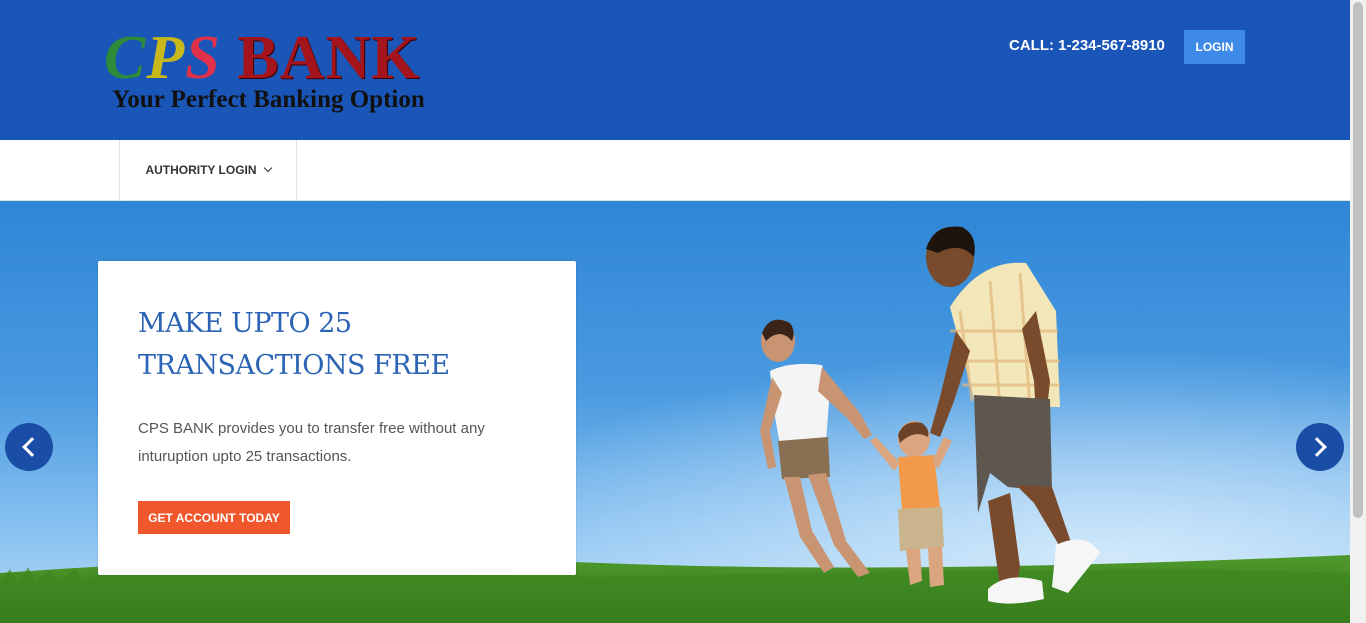 The image size is (1366, 623). Describe the element at coordinates (1214, 47) in the screenshot. I see `login-button: LOGIN` at that location.